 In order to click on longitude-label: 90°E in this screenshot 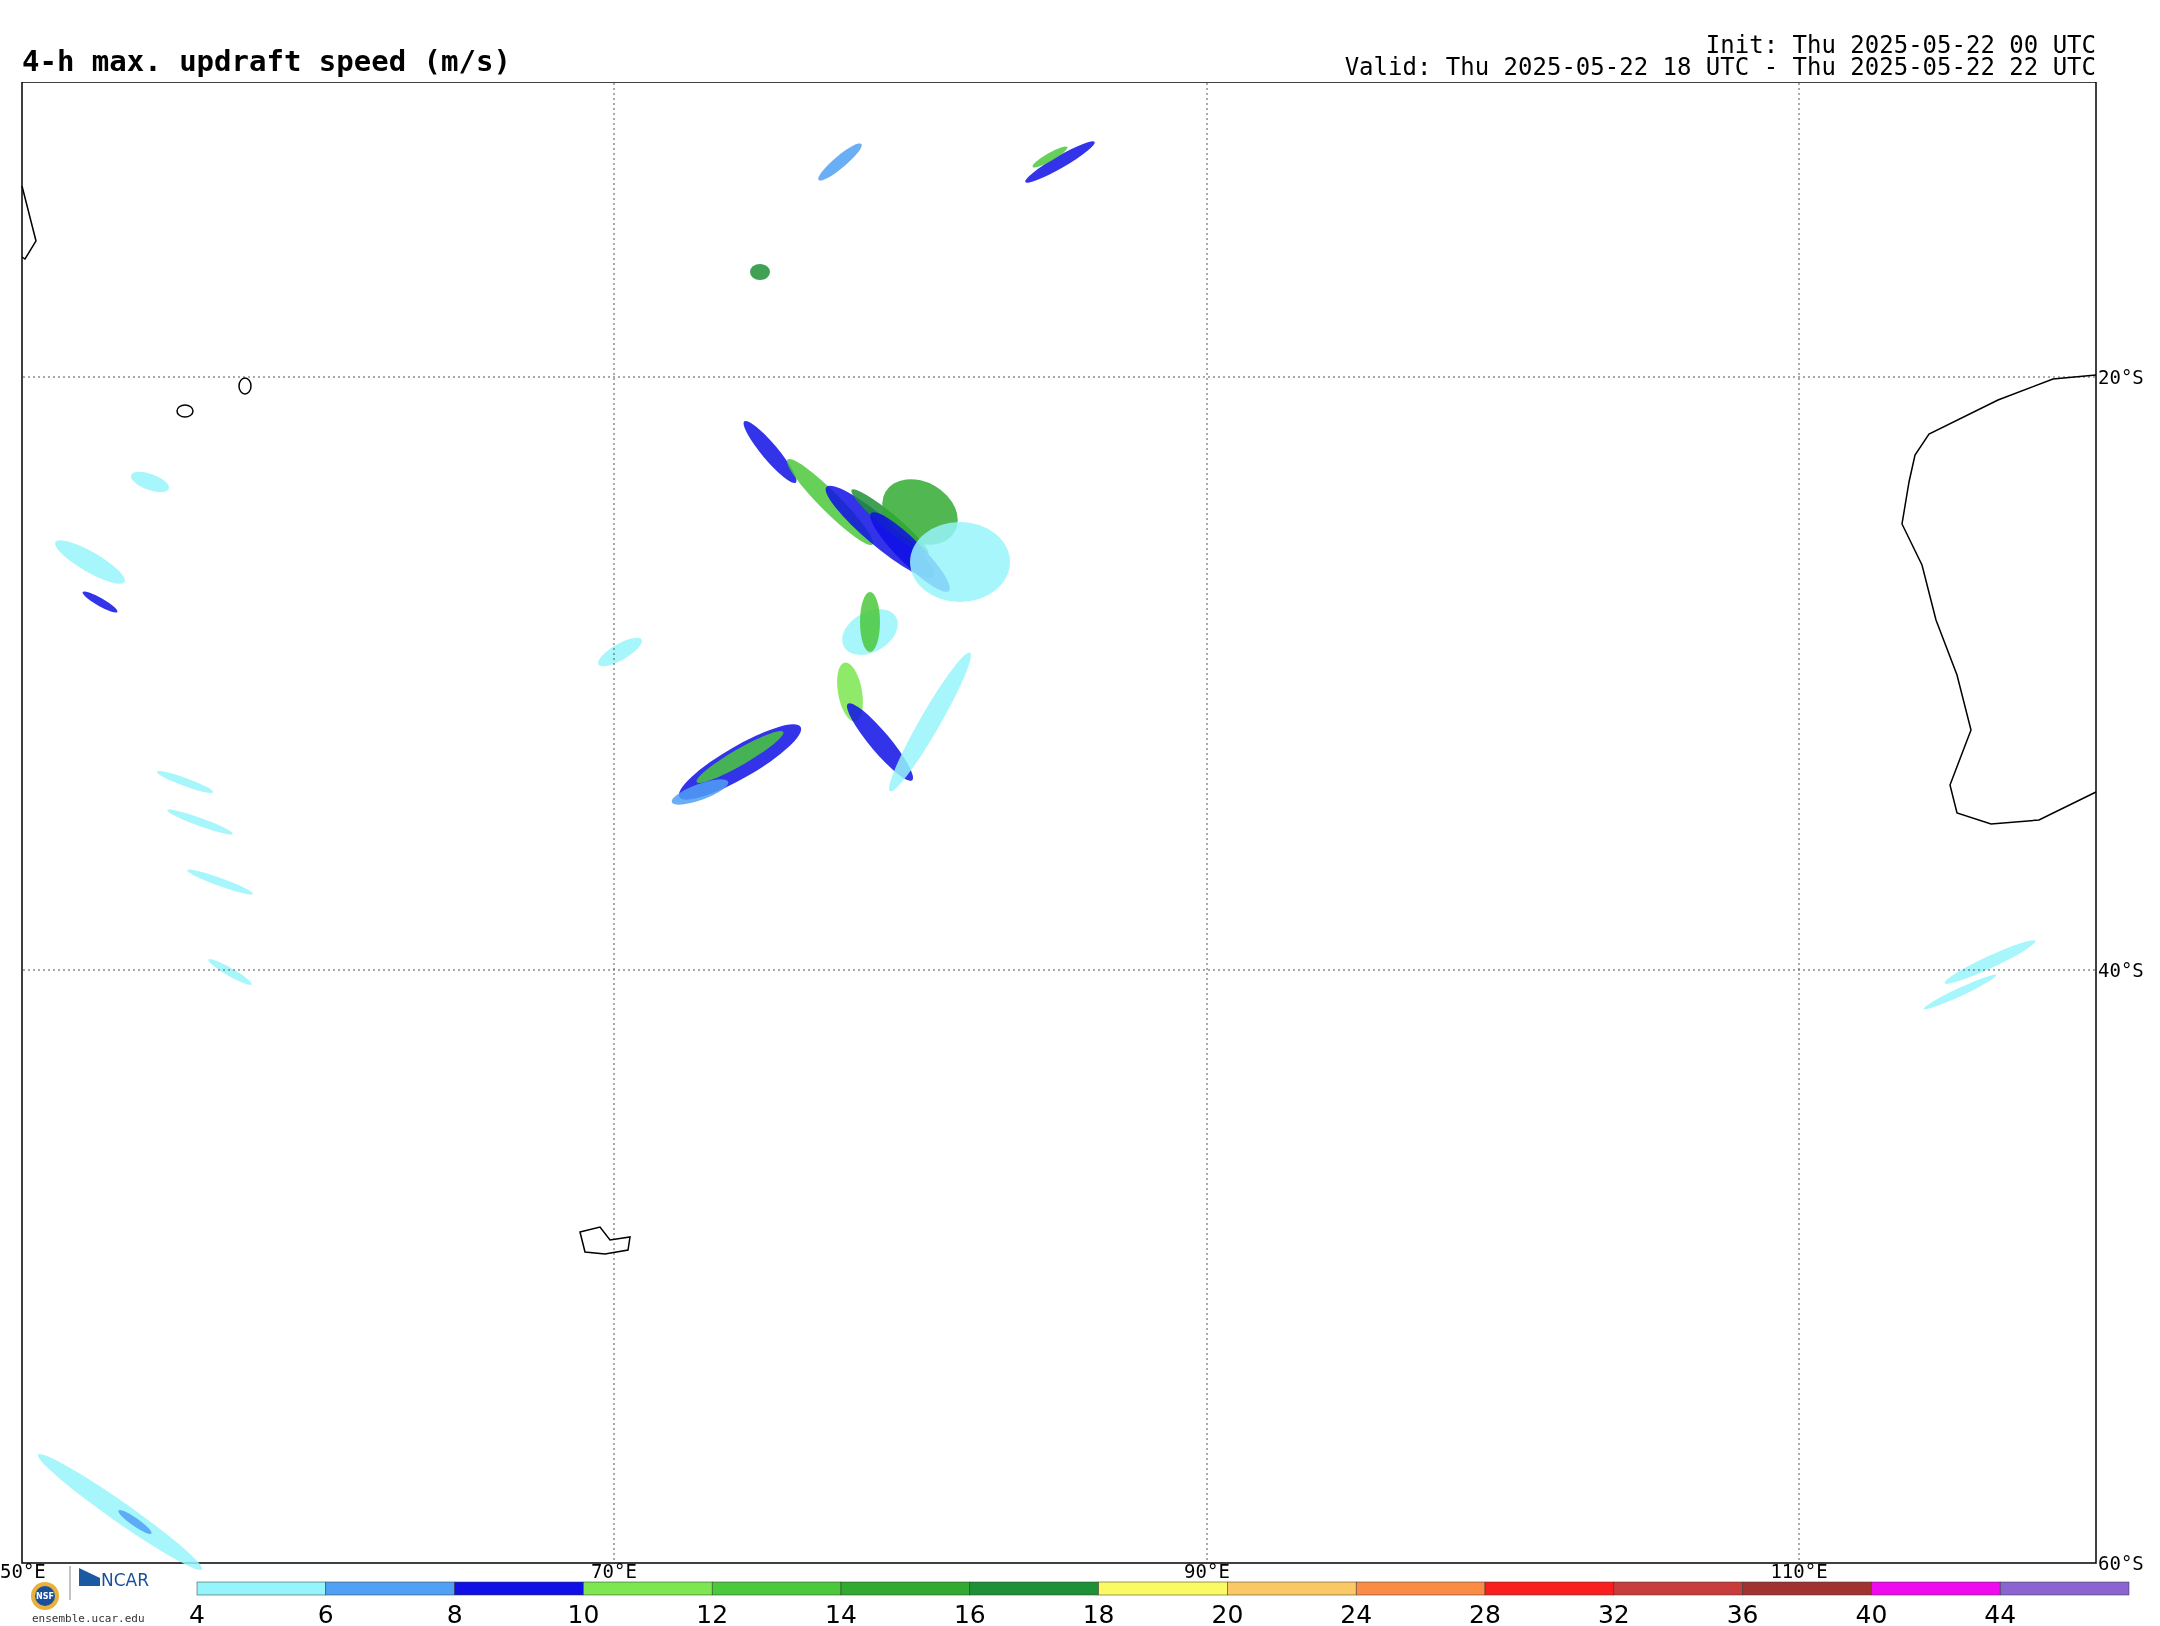, I will do `click(1207, 1571)`.